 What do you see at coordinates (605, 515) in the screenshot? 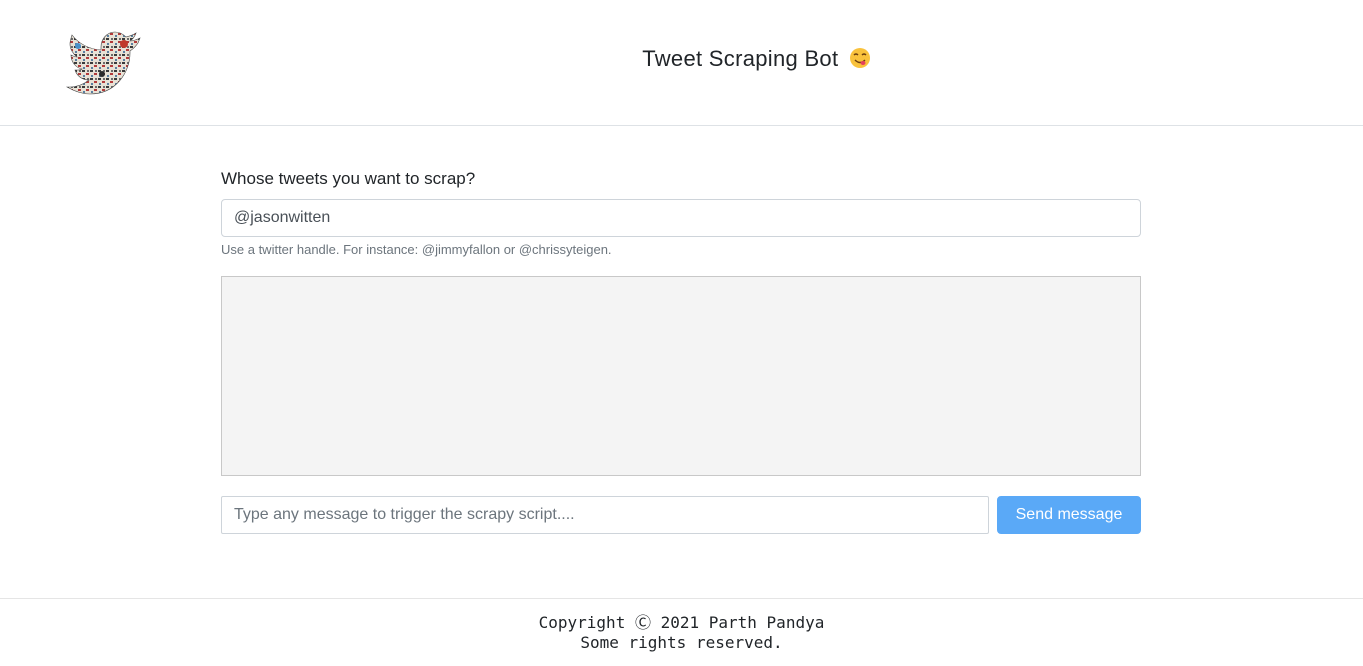
I see `message-input` at bounding box center [605, 515].